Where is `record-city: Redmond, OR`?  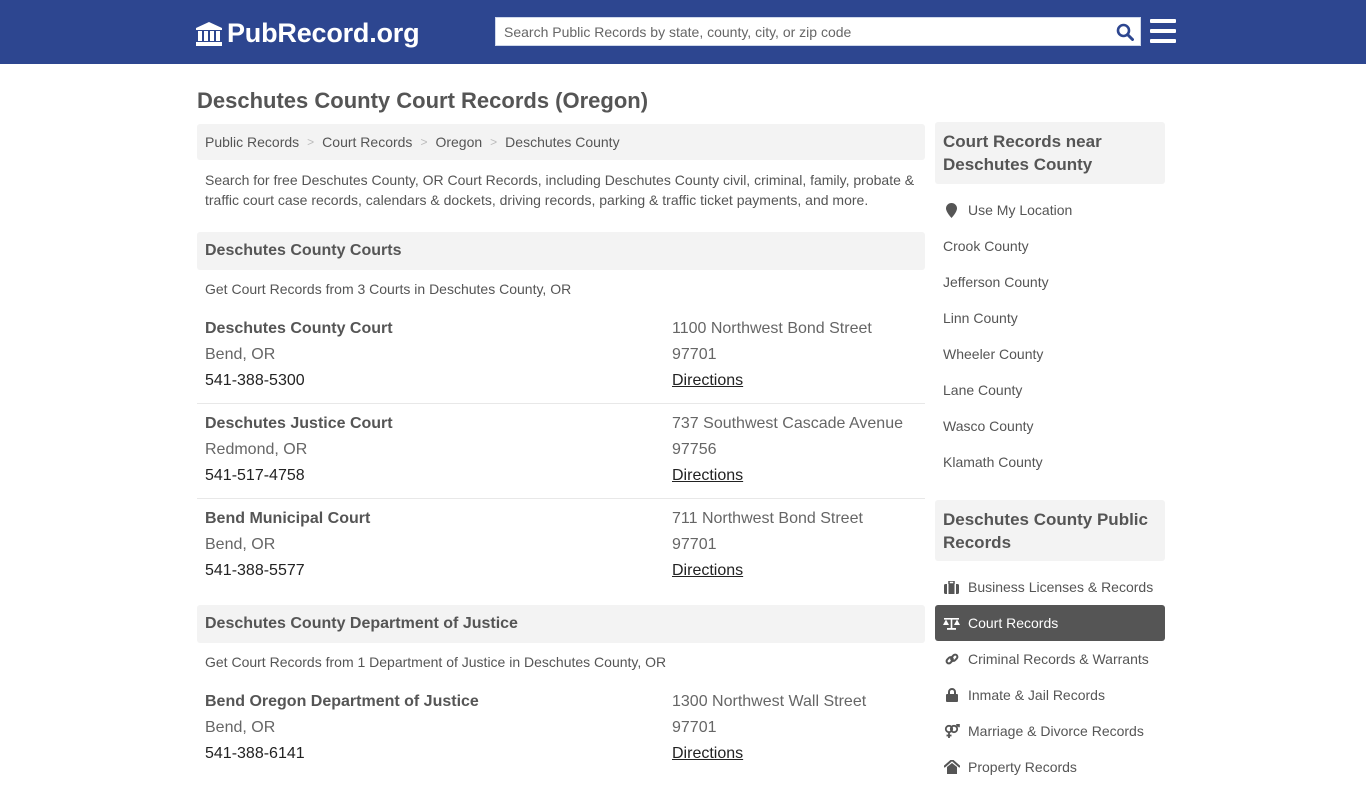 record-city: Redmond, OR is located at coordinates (256, 449).